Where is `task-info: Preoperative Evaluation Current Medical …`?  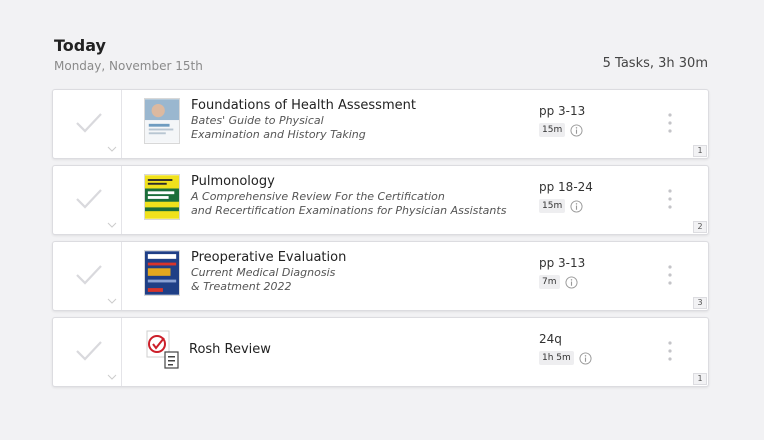 task-info: Preoperative Evaluation Current Medical … is located at coordinates (361, 272).